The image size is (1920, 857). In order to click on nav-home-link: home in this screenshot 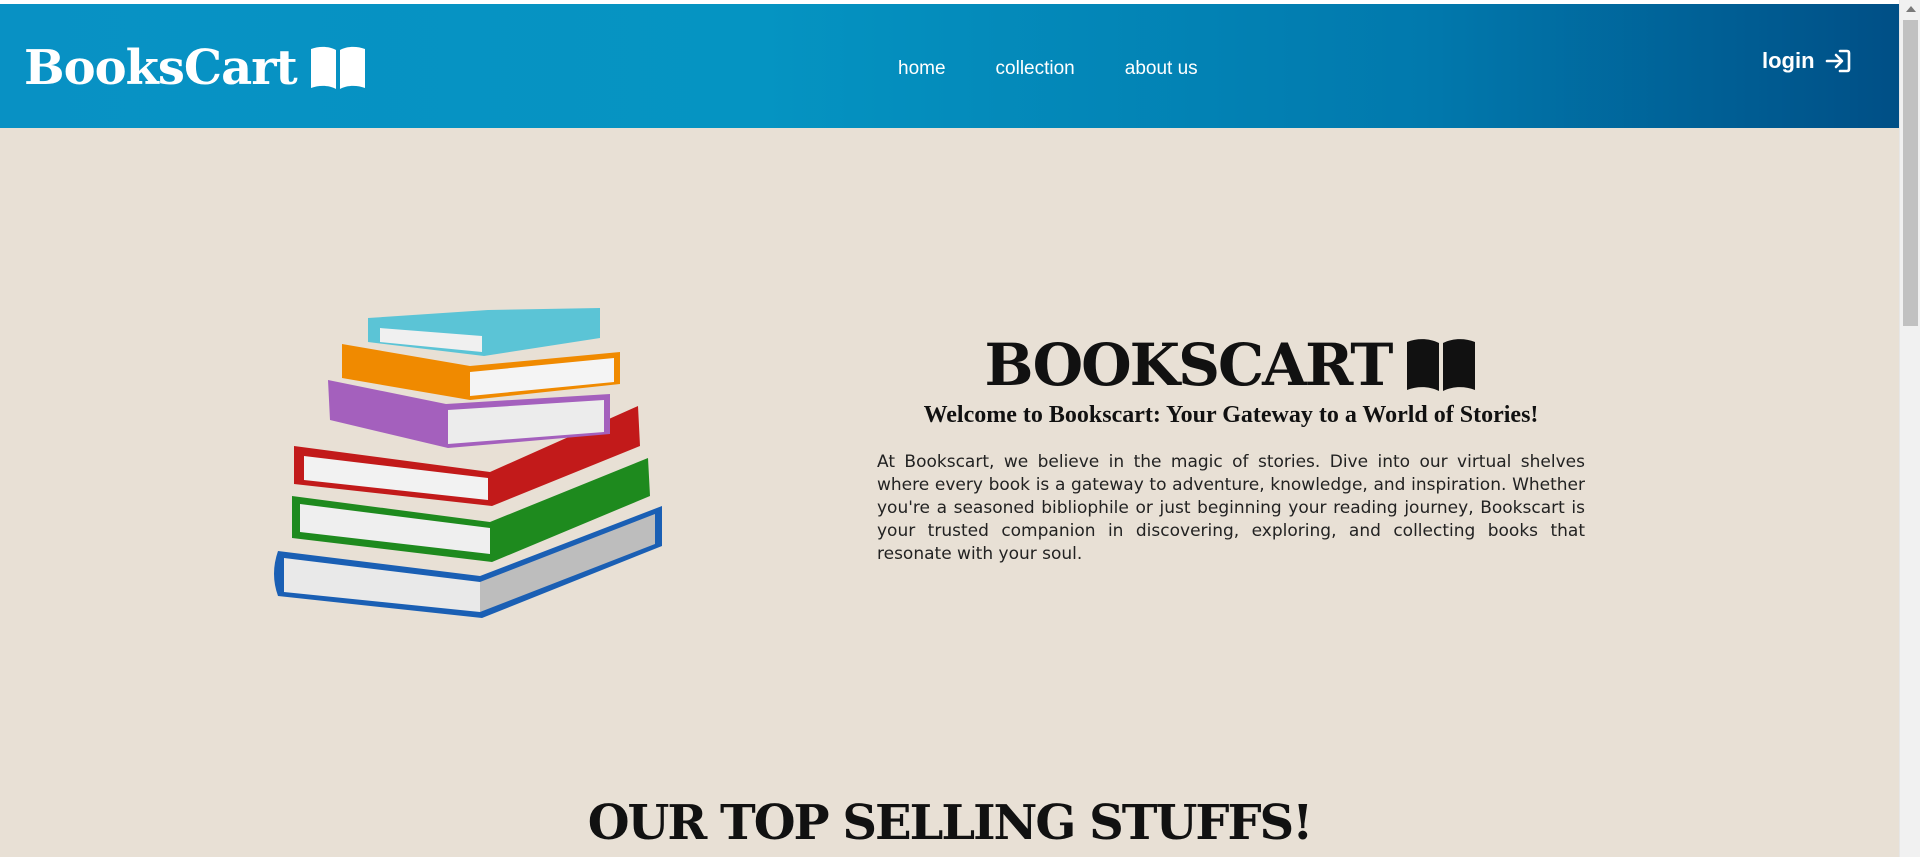, I will do `click(922, 69)`.